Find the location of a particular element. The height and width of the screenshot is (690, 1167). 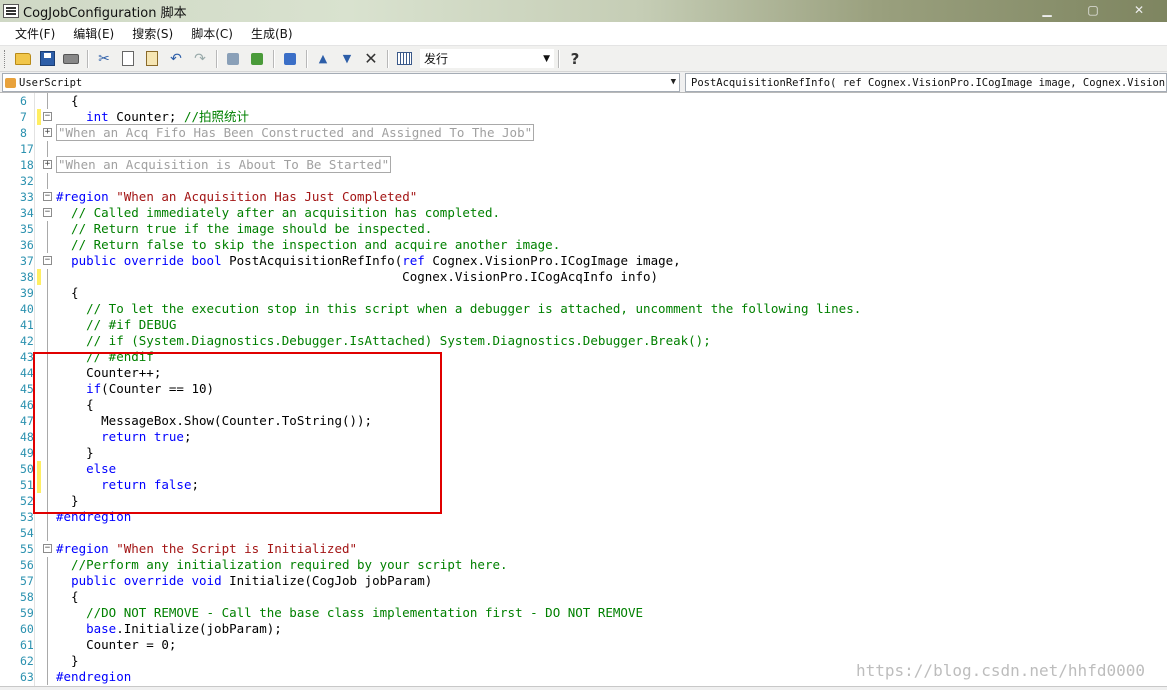

code-text: { is located at coordinates (75, 404).